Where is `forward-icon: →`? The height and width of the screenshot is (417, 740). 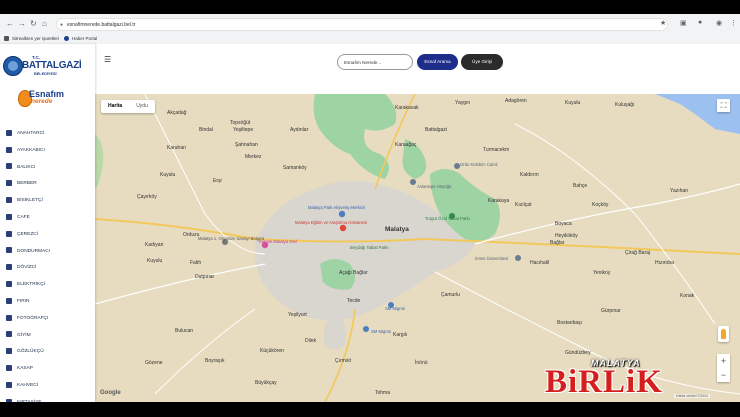
forward-icon: → is located at coordinates (22, 23).